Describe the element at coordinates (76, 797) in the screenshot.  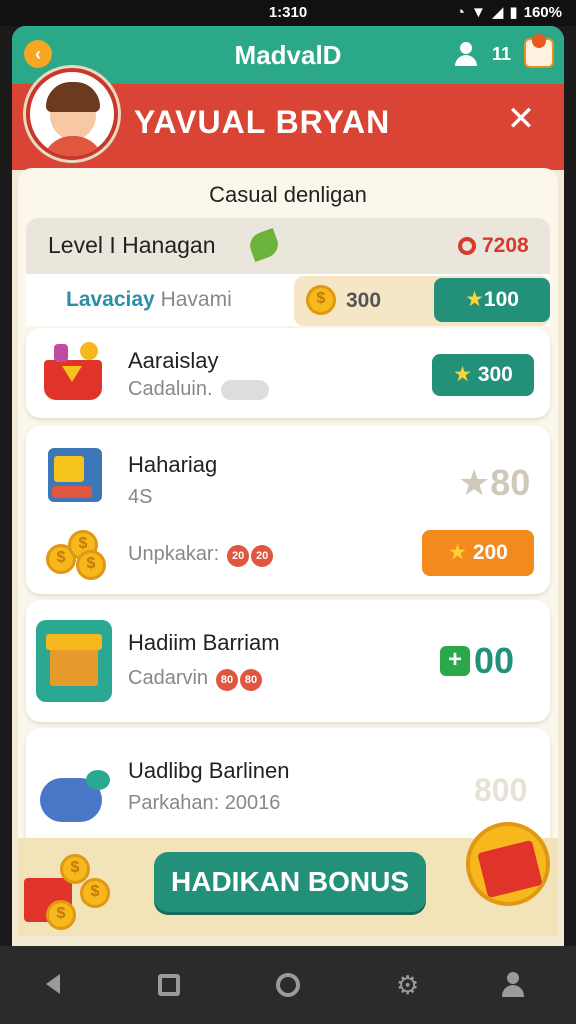
I see `cannon-icon` at that location.